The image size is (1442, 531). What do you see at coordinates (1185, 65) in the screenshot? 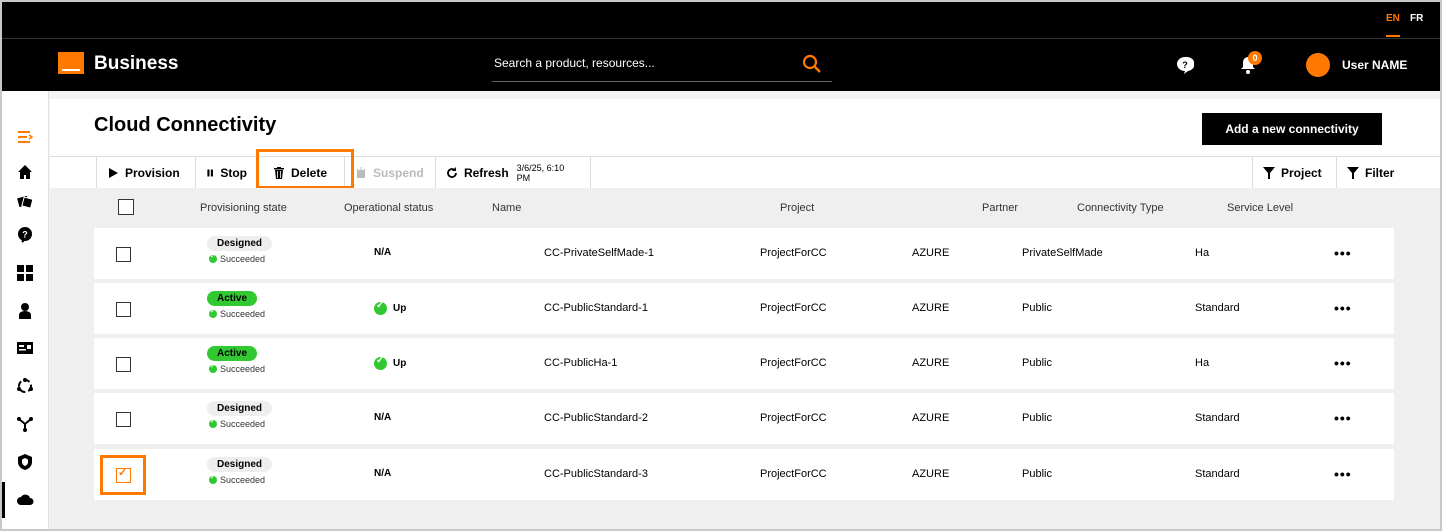
I see `help-icon: ?` at bounding box center [1185, 65].